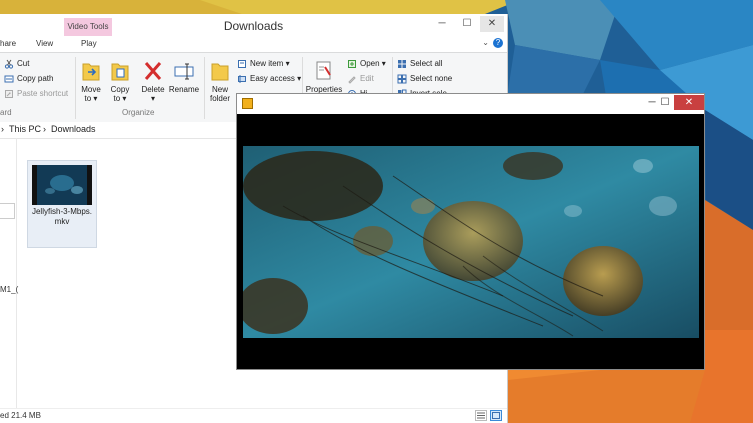  What do you see at coordinates (352, 79) in the screenshot?
I see `edit-icon` at bounding box center [352, 79].